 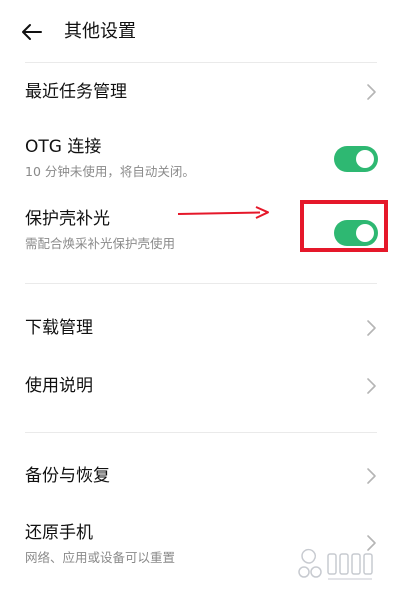 I want to click on setting-label: OTG 连接, so click(x=63, y=147).